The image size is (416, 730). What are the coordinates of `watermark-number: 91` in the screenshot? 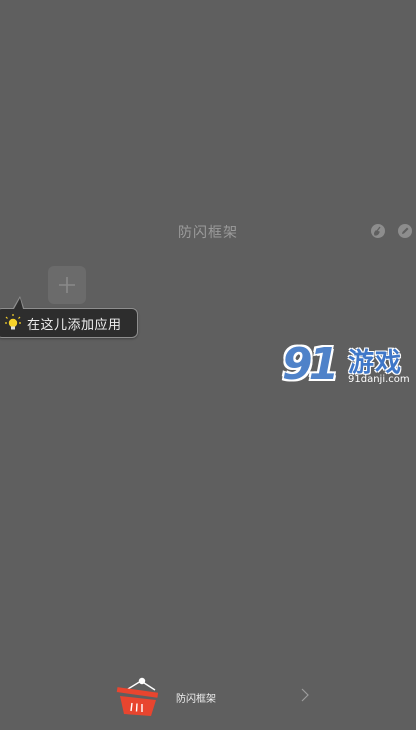 It's located at (310, 364).